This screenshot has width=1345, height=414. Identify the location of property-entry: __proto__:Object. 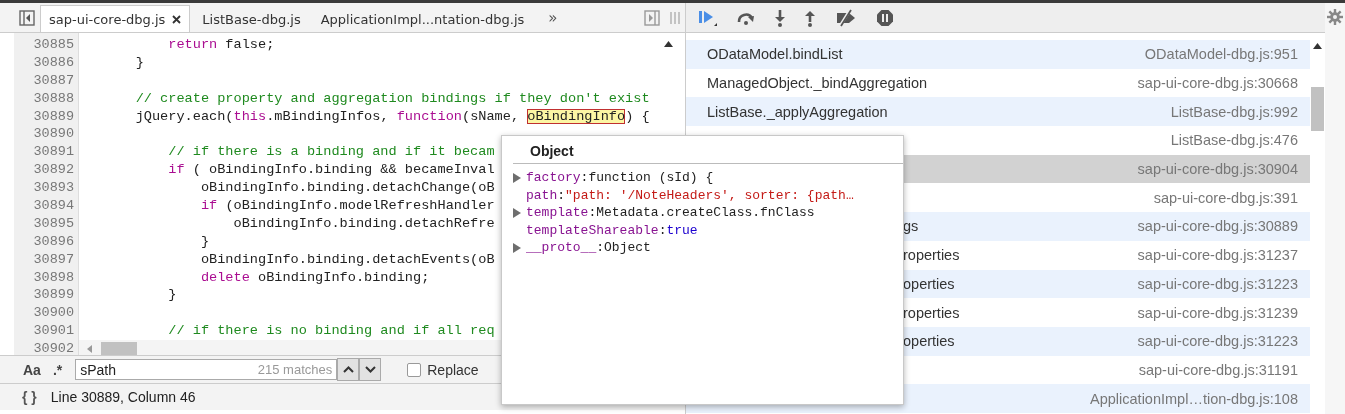
(588, 248).